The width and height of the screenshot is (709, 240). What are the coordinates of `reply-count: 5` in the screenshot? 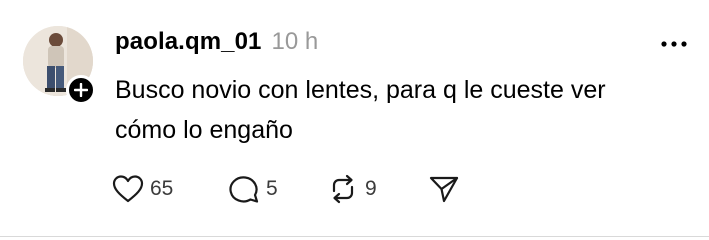 It's located at (272, 188).